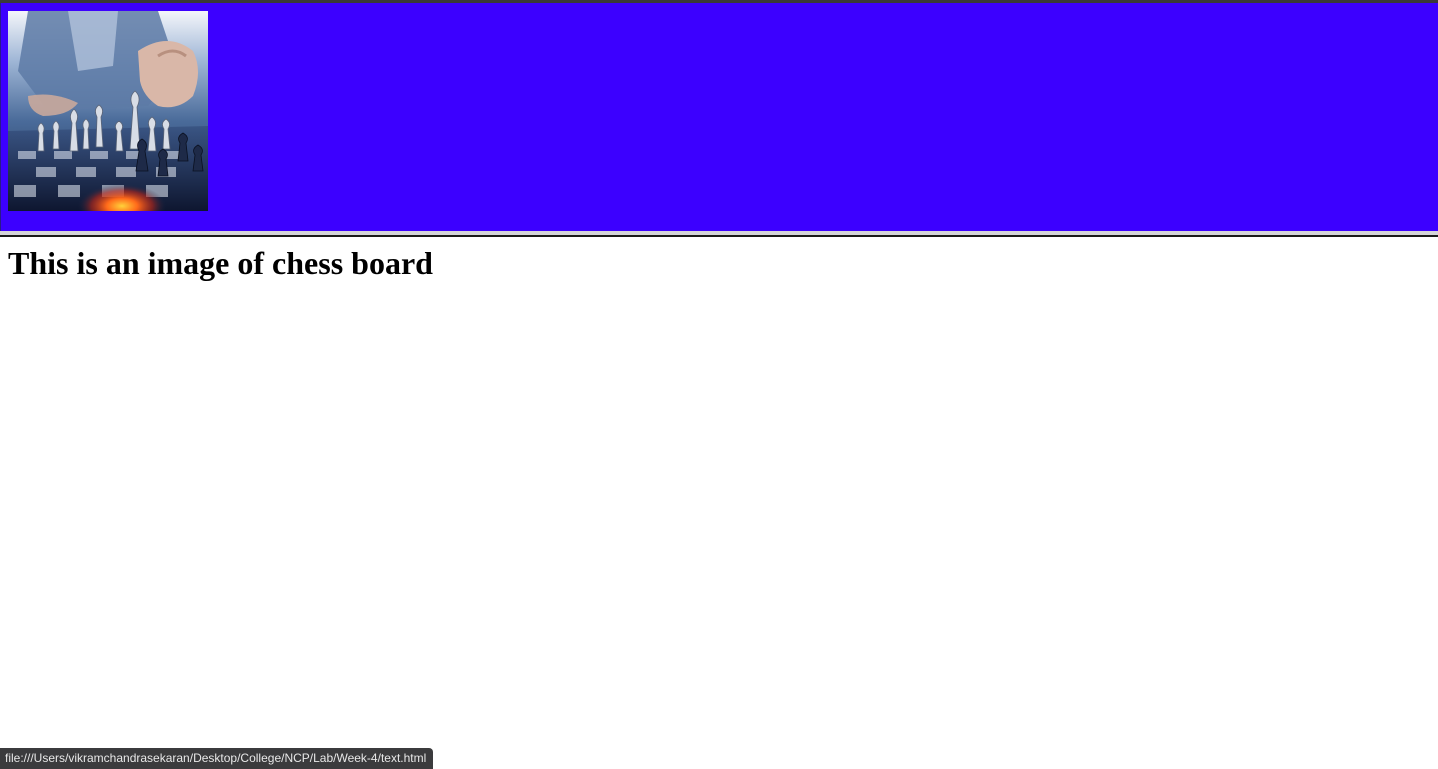 This screenshot has height=769, width=1438. What do you see at coordinates (220, 263) in the screenshot?
I see `page-heading: This is an image of chess board` at bounding box center [220, 263].